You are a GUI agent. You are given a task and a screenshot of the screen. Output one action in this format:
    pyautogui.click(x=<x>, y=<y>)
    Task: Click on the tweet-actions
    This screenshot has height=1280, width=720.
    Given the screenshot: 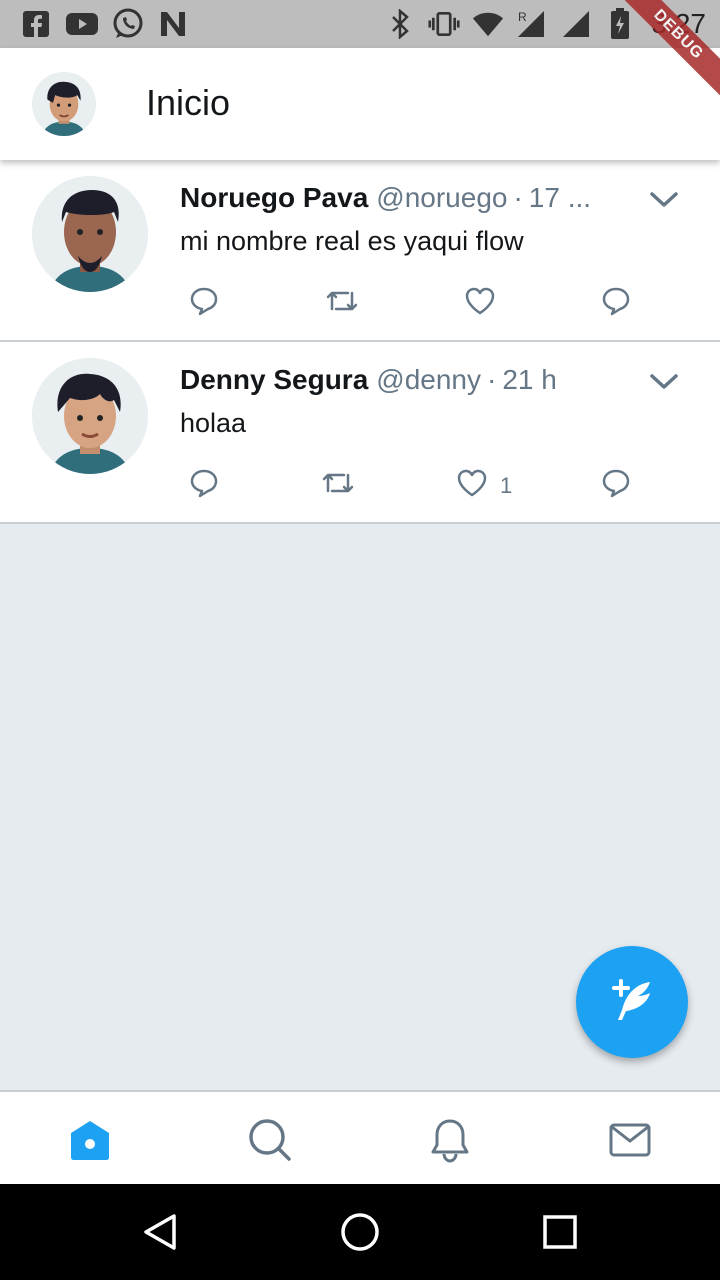 What is the action you would take?
    pyautogui.click(x=420, y=304)
    